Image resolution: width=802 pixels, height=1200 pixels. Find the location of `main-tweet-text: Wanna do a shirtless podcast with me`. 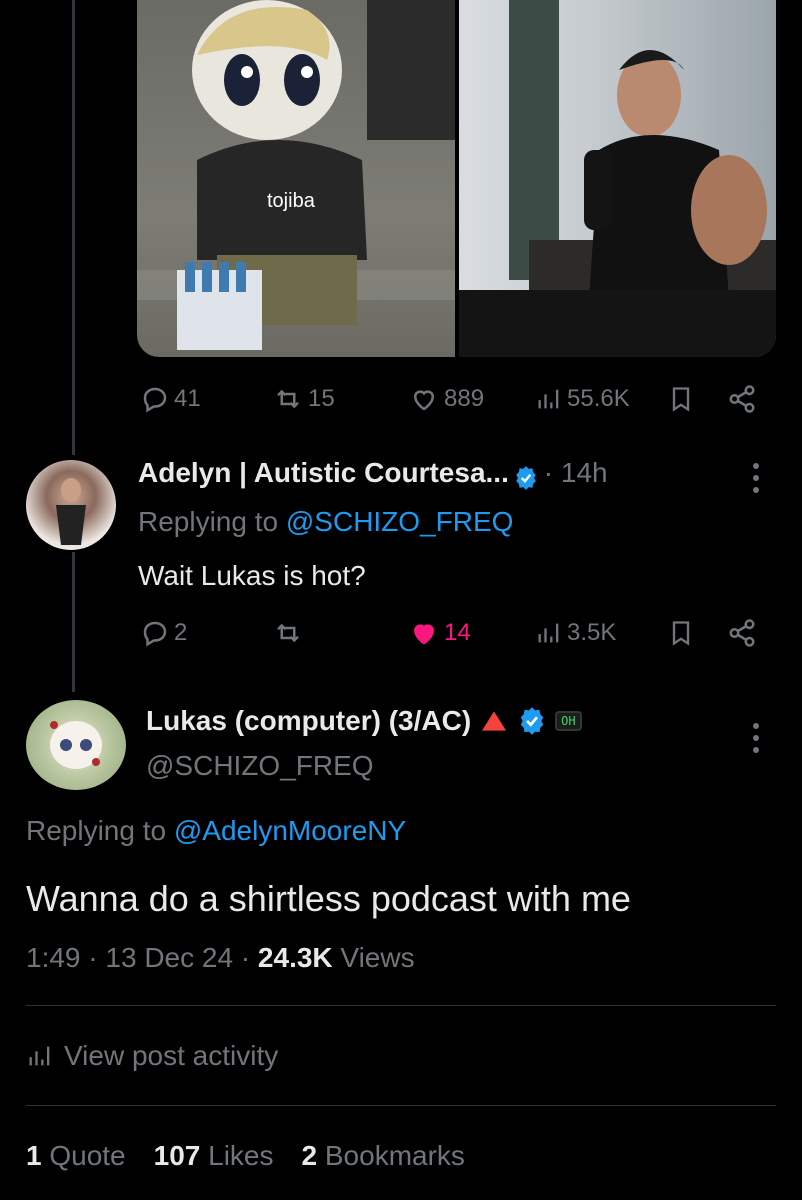

main-tweet-text: Wanna do a shirtless podcast with me is located at coordinates (328, 898).